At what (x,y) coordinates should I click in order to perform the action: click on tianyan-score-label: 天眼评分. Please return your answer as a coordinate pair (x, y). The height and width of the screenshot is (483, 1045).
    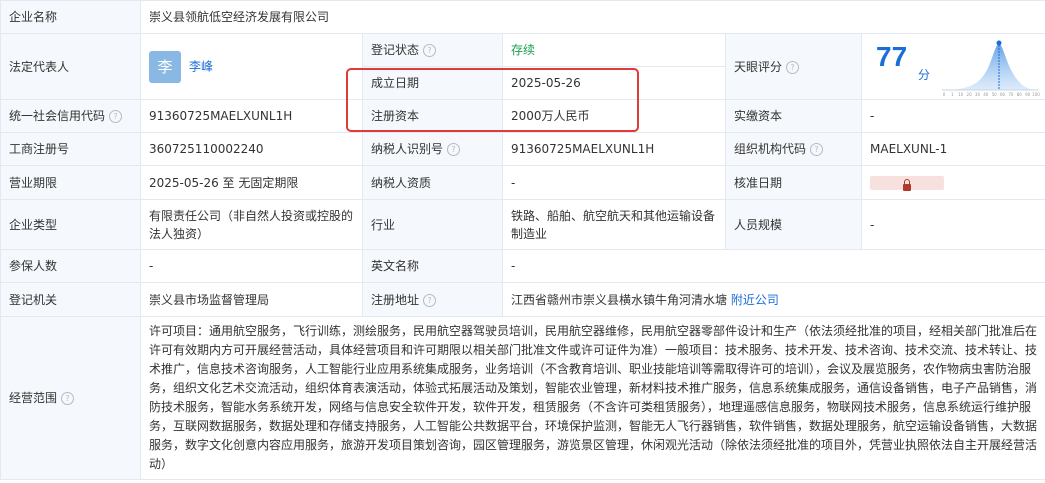
    Looking at the image, I should click on (758, 66).